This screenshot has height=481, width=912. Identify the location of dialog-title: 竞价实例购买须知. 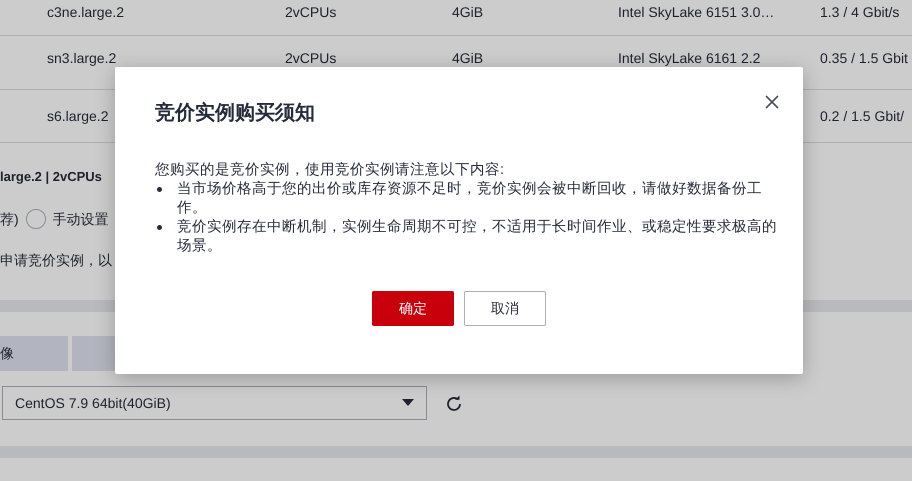
(235, 113).